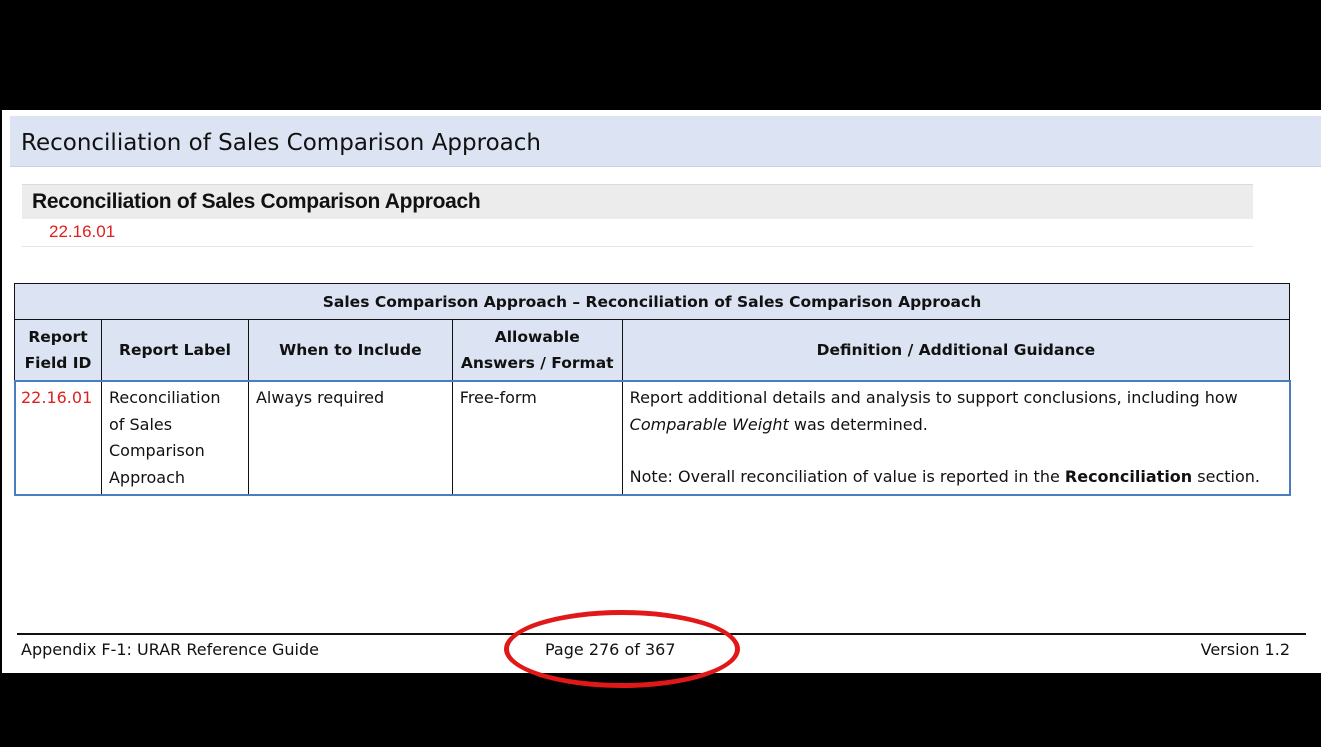 This screenshot has width=1321, height=747. What do you see at coordinates (537, 363) in the screenshot?
I see `header-format-line2: Answers / Format` at bounding box center [537, 363].